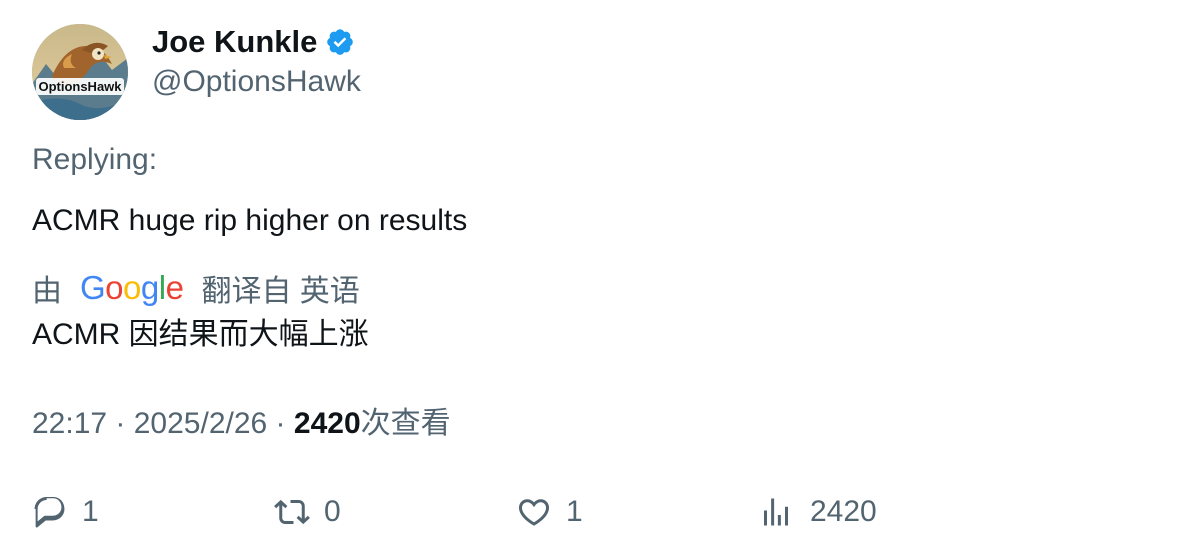  Describe the element at coordinates (280, 291) in the screenshot. I see `translated-from-label: 翻译自 英语` at that location.